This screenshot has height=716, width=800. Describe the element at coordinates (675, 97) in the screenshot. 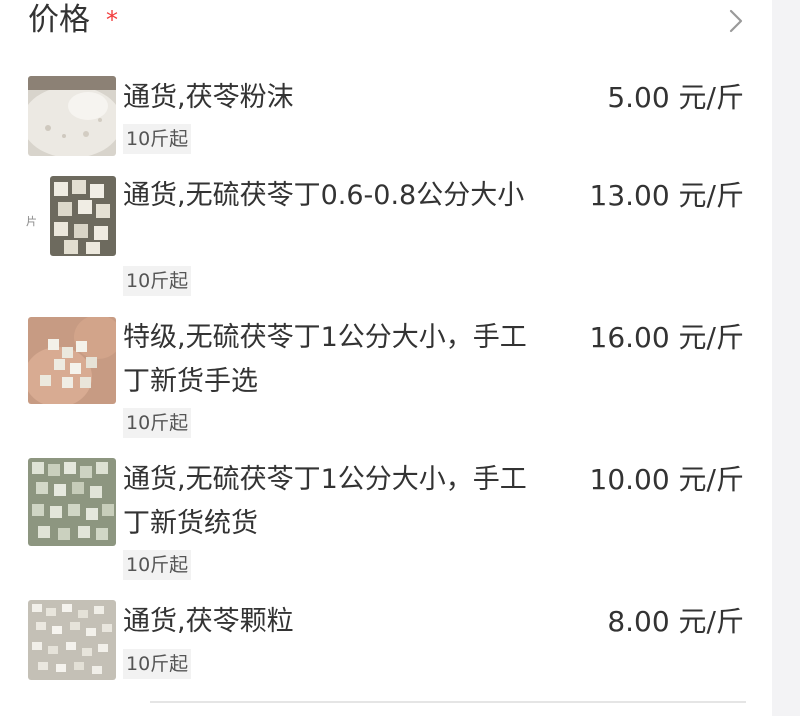

I see `product-price: 5.00 元/斤` at that location.